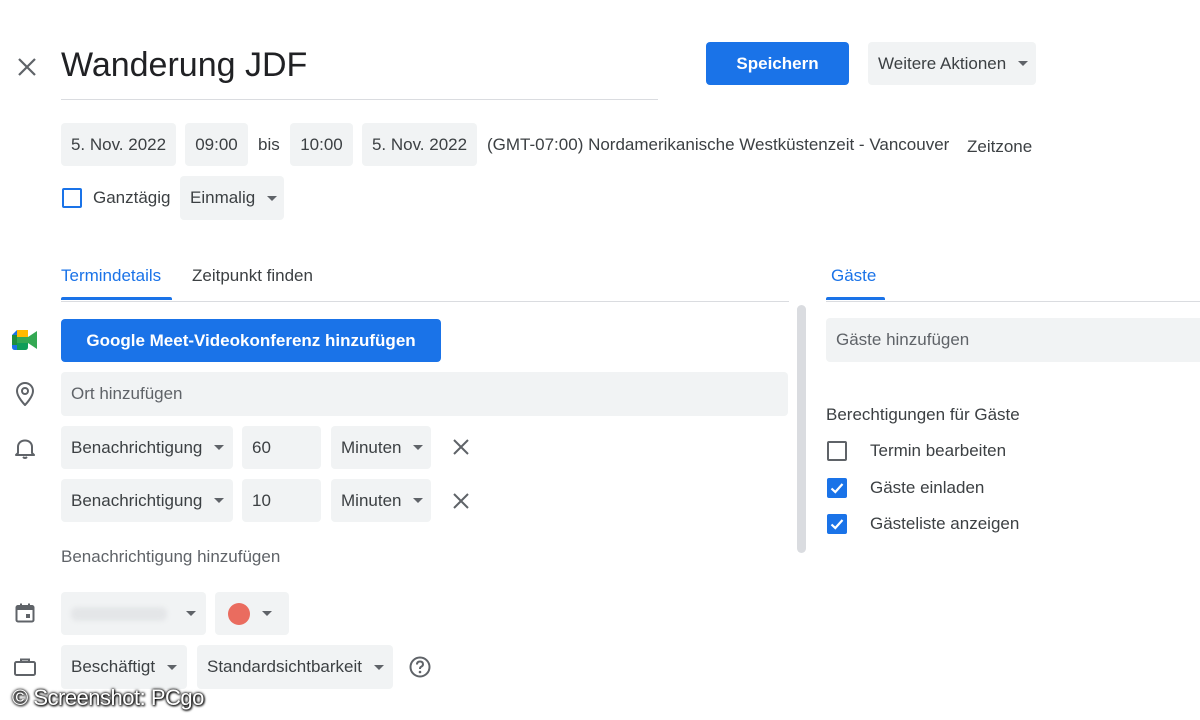 This screenshot has width=1200, height=720. I want to click on more-actions-button: Weitere Aktionen, so click(952, 63).